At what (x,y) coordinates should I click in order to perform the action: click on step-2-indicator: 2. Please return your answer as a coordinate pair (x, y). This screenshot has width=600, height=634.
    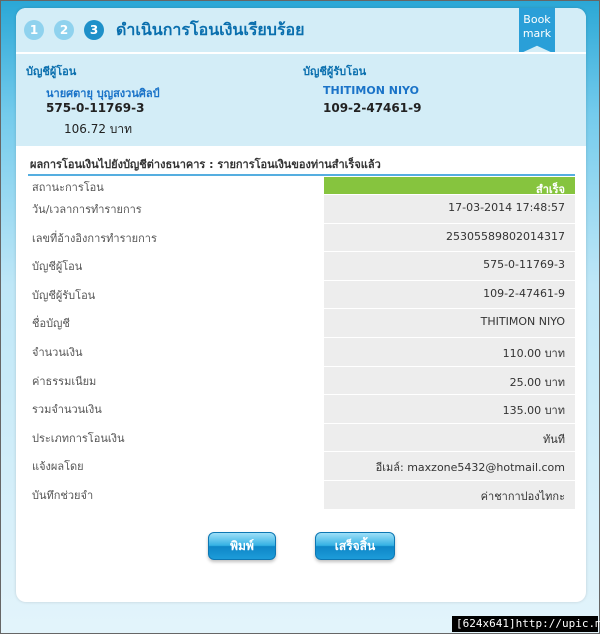
    Looking at the image, I should click on (64, 30).